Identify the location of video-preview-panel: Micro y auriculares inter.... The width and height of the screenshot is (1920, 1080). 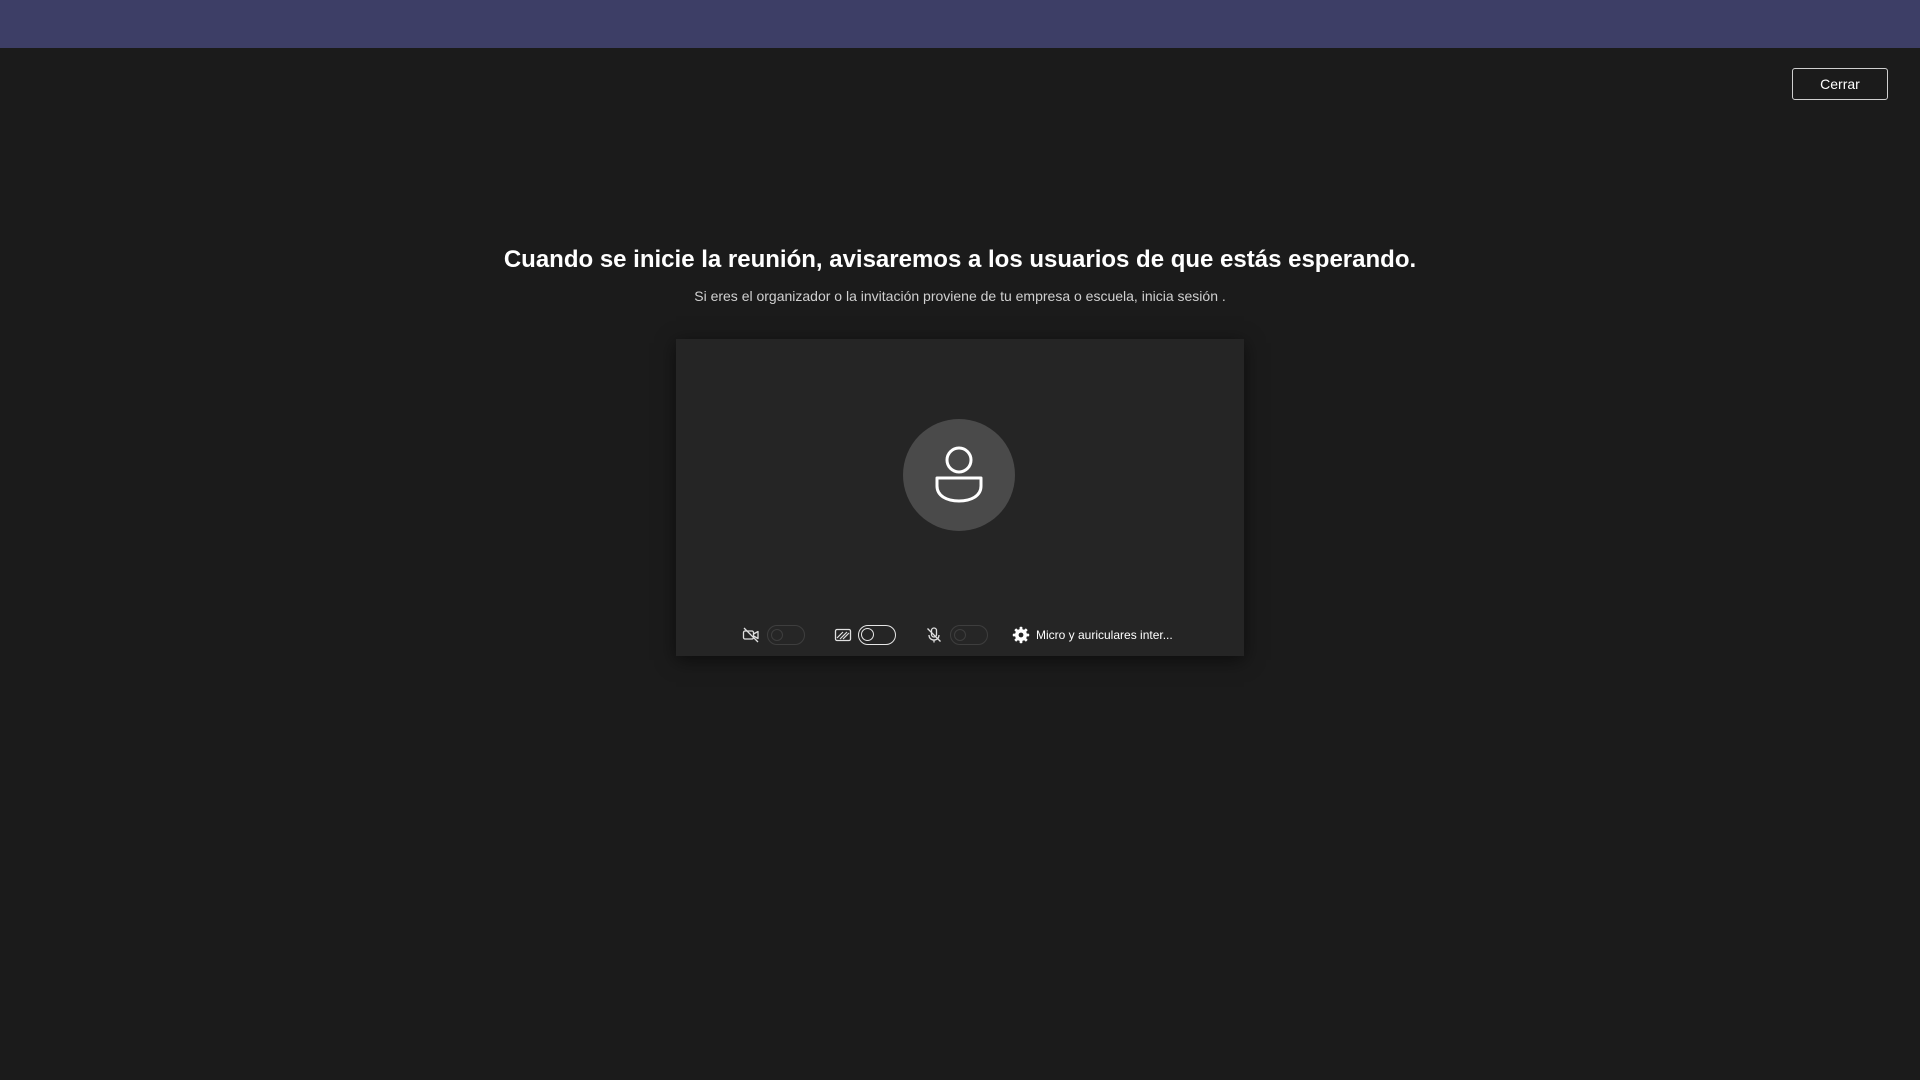
(960, 497).